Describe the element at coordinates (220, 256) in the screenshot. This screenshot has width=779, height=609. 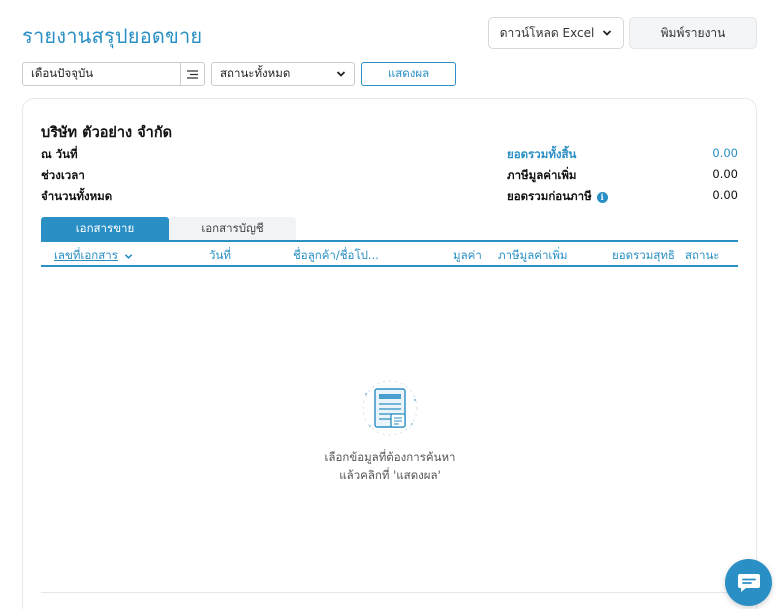
I see `column-date: วันที่` at that location.